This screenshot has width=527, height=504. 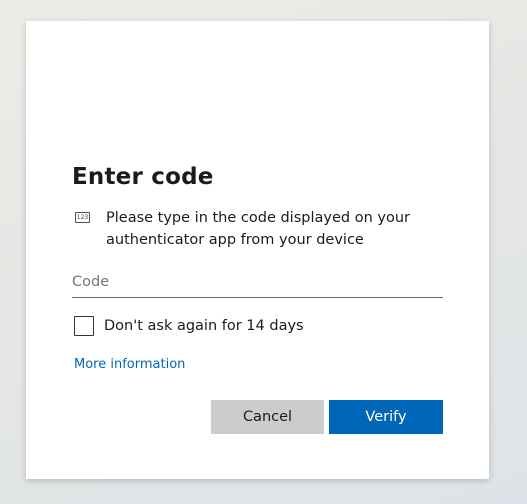 I want to click on page-title: Enter code, so click(x=143, y=177).